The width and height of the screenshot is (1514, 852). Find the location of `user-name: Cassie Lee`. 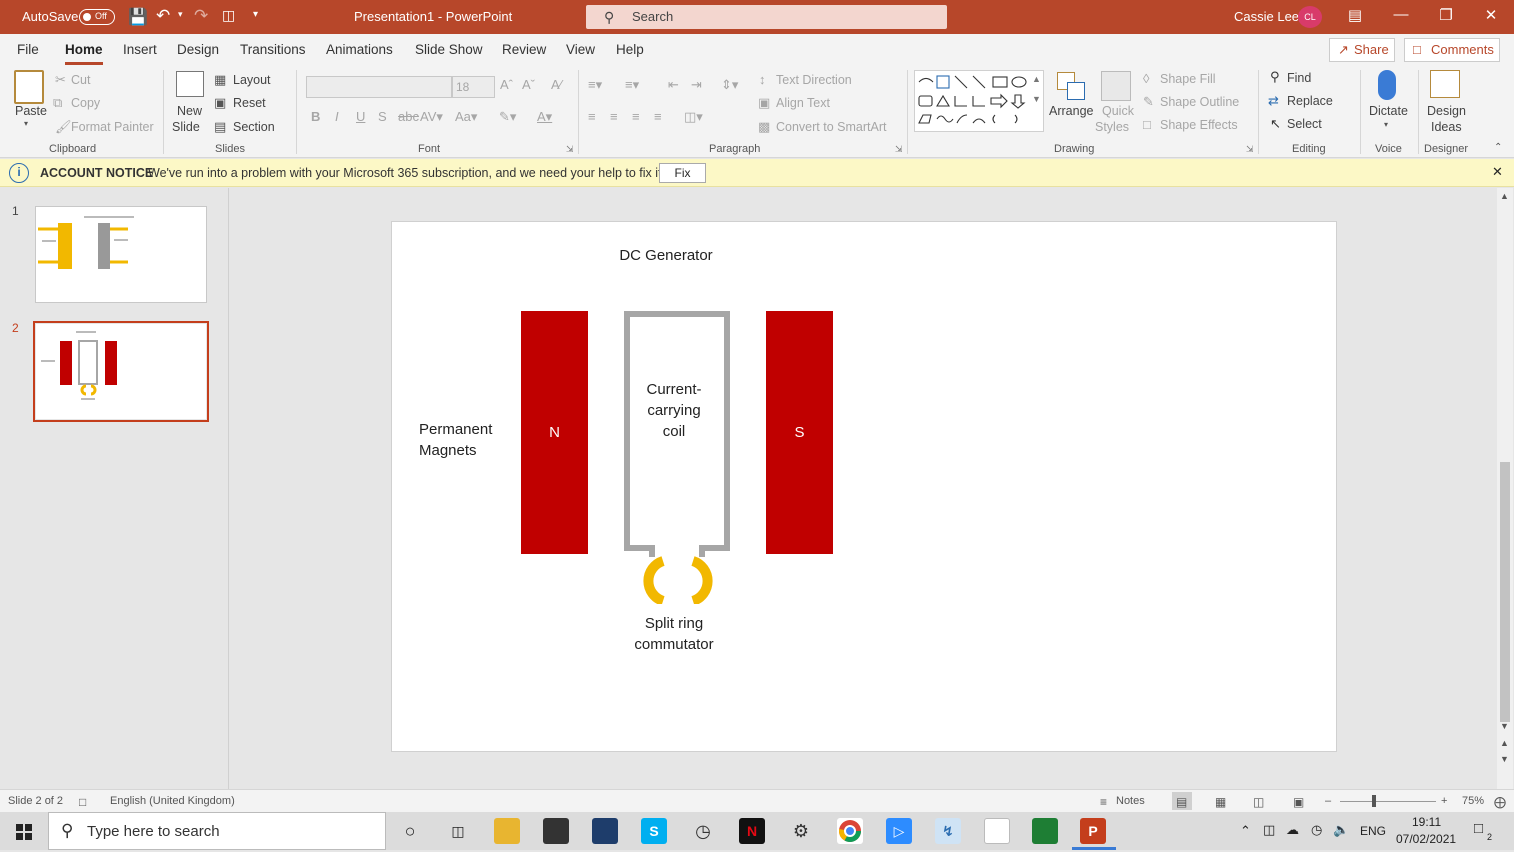

user-name: Cassie Lee is located at coordinates (1266, 16).